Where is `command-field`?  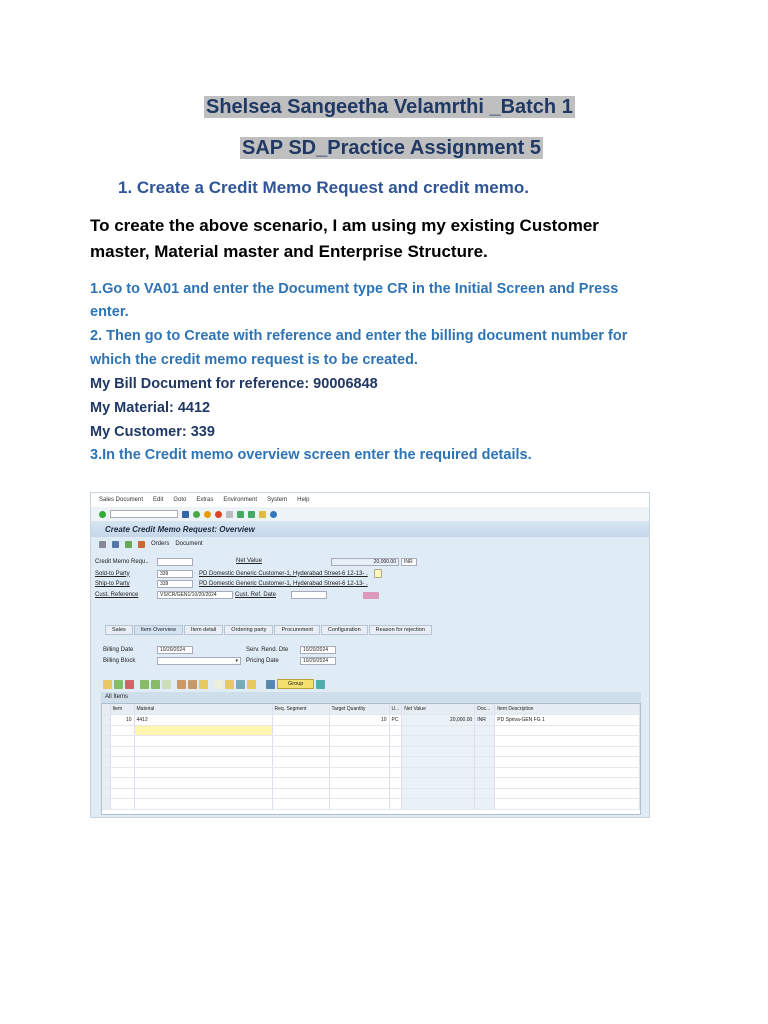
command-field is located at coordinates (144, 514).